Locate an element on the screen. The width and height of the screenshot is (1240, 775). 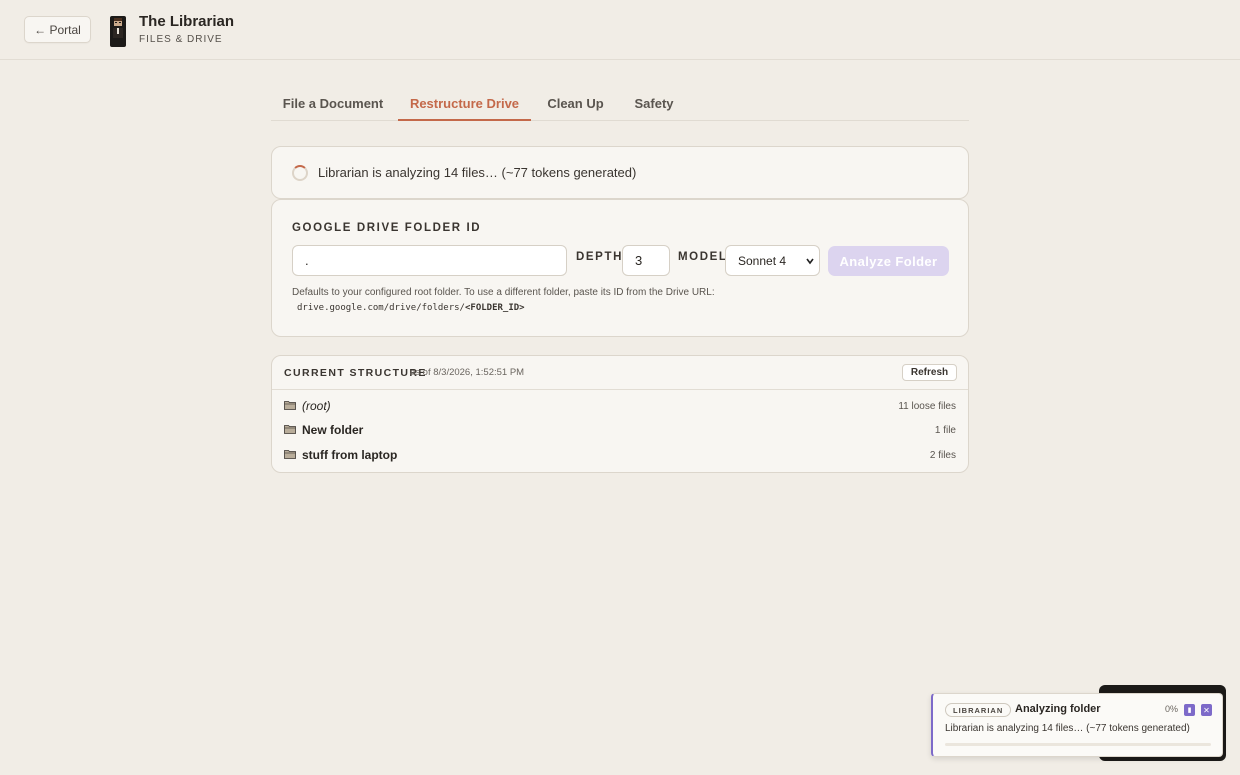
folder-name: New folder is located at coordinates (333, 430).